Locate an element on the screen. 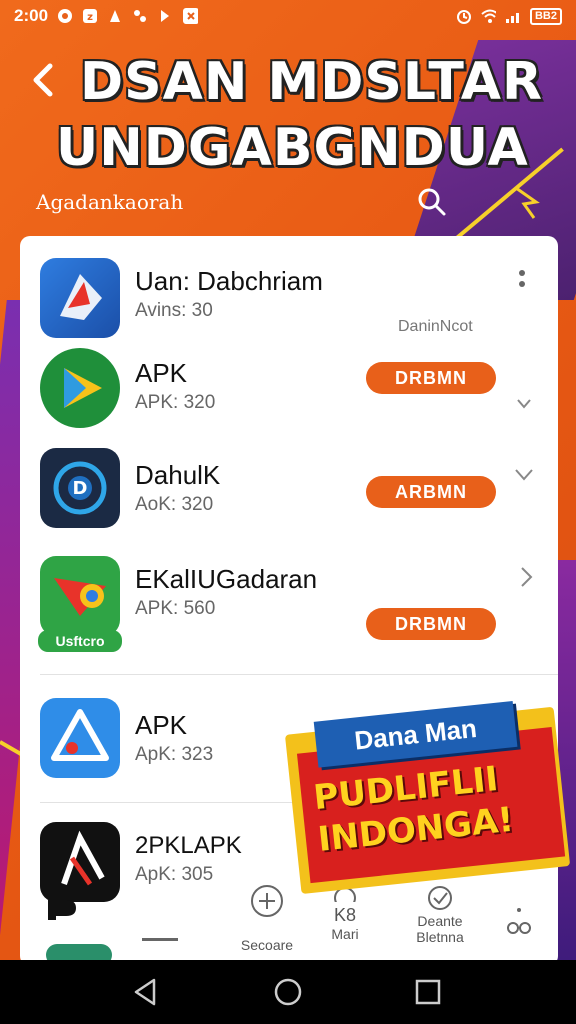 The height and width of the screenshot is (1024, 576). decorative-lightning-icon is located at coordinates (526, 203).